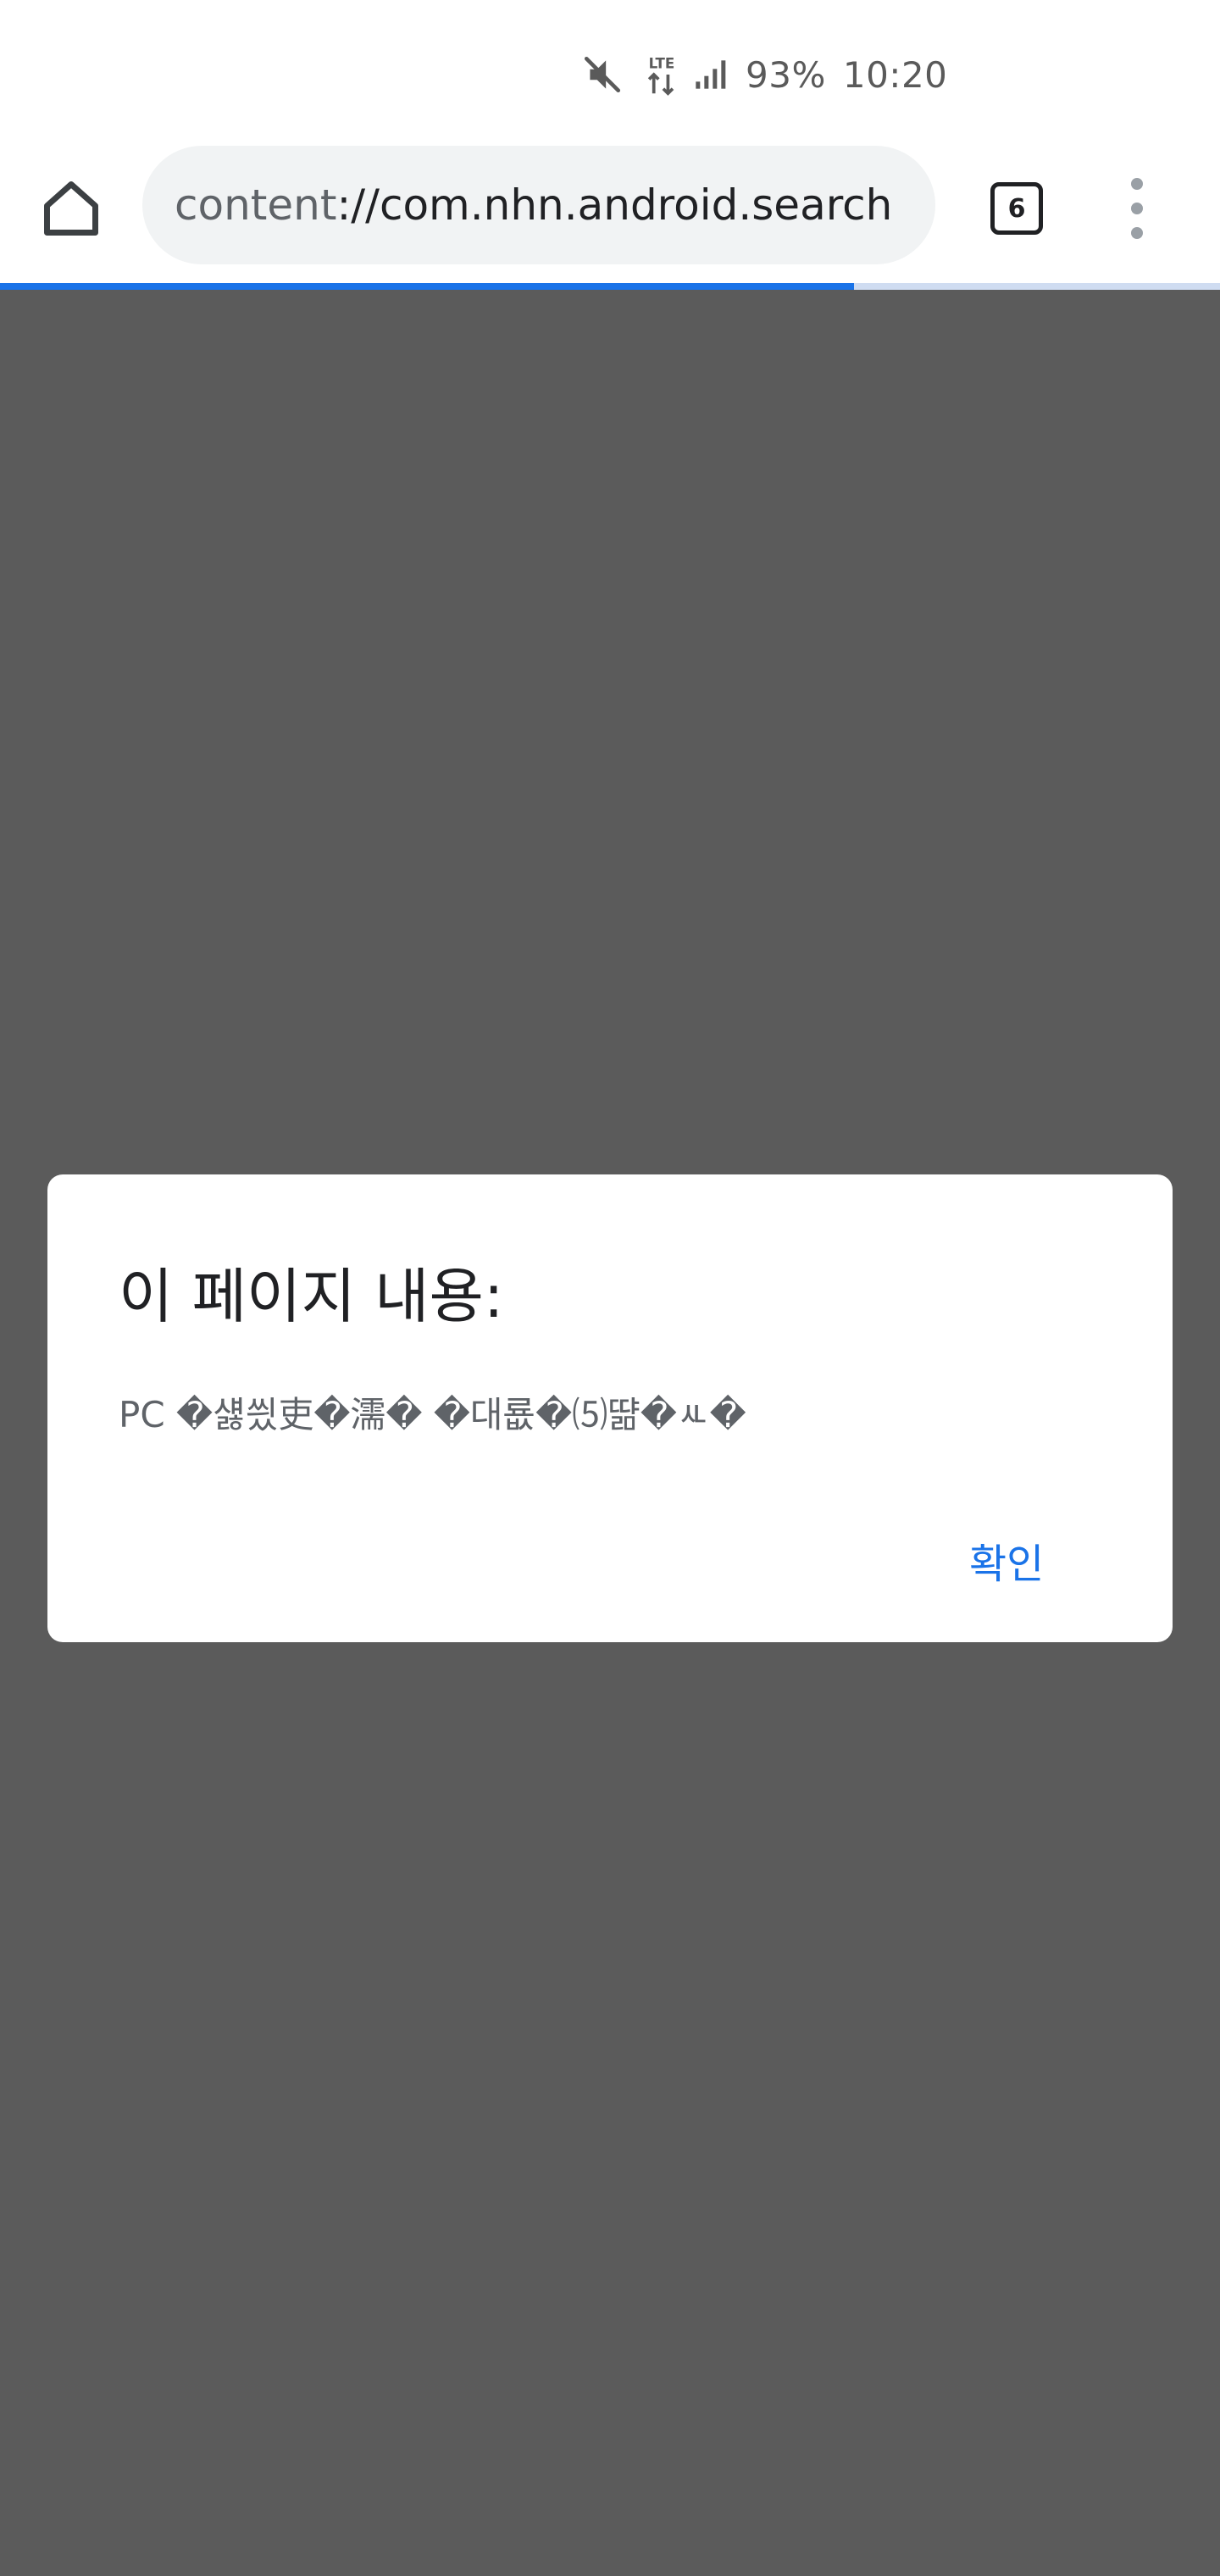 Image resolution: width=1220 pixels, height=2576 pixels. I want to click on status-bar: LTE 93% 10:20, so click(610, 68).